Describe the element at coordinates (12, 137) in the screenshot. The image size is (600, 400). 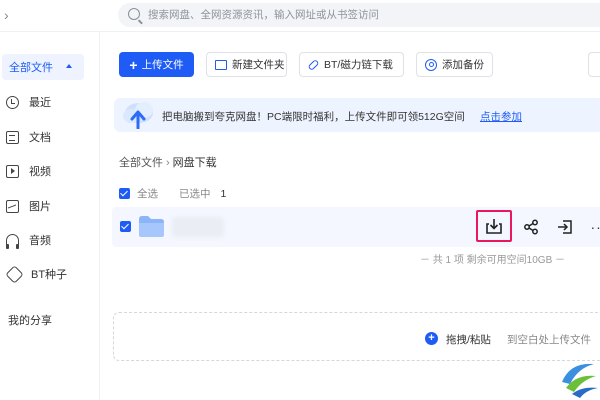
I see `document-icon` at that location.